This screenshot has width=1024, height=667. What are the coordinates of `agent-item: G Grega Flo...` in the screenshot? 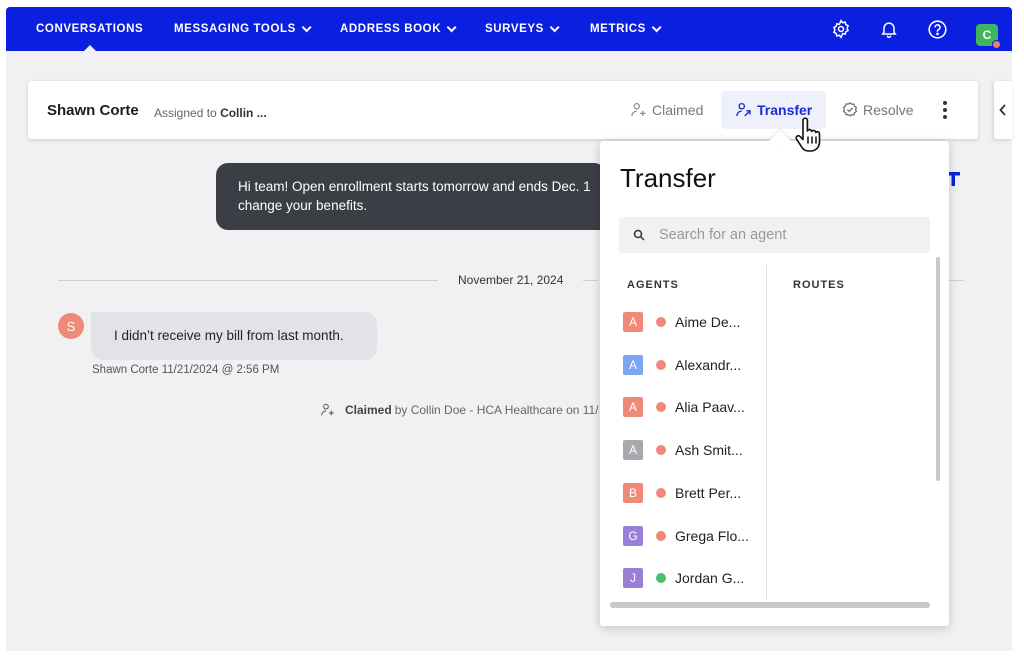 It's located at (686, 536).